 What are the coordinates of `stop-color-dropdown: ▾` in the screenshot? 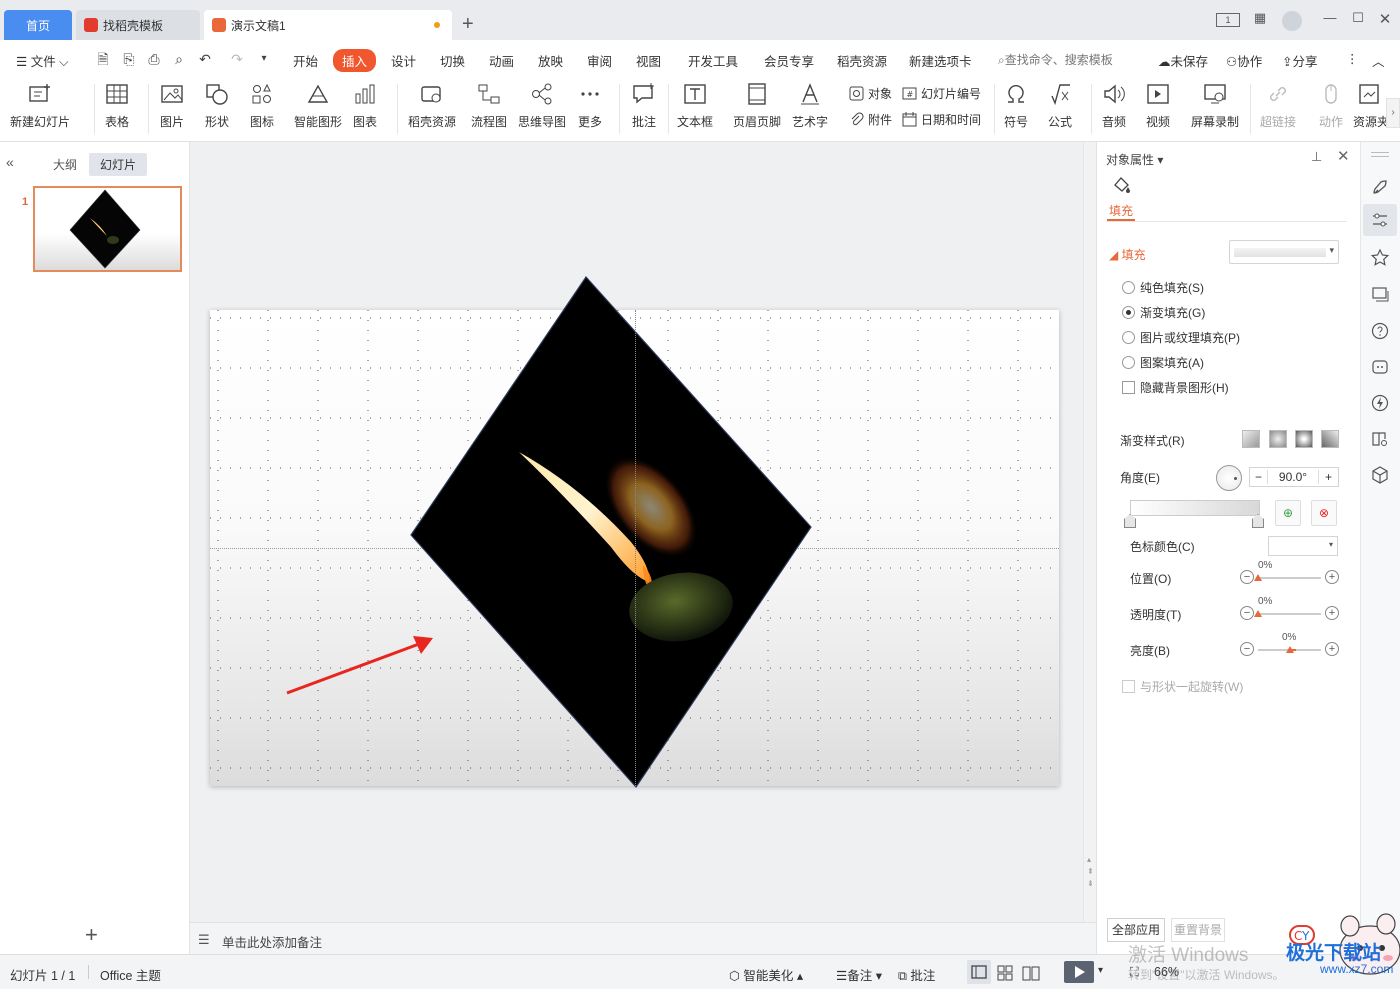 It's located at (1303, 546).